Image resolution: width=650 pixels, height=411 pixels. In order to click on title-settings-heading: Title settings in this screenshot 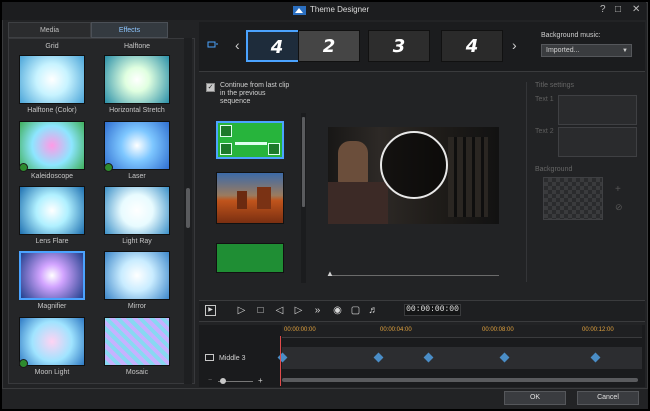, I will do `click(555, 85)`.